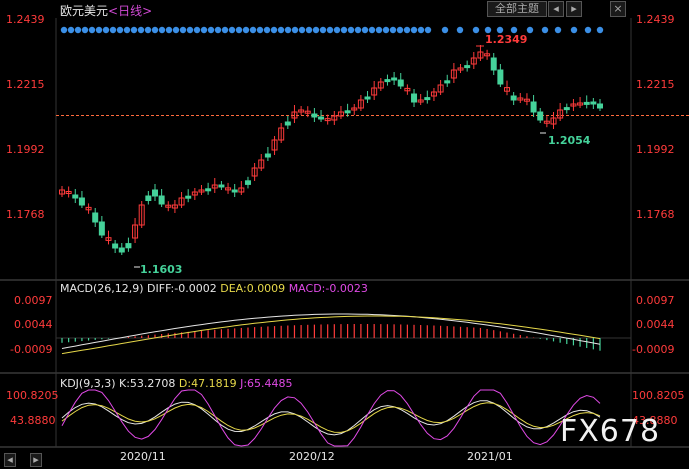 The width and height of the screenshot is (689, 469). What do you see at coordinates (33, 324) in the screenshot?
I see `macd-tick-left: 0.0044` at bounding box center [33, 324].